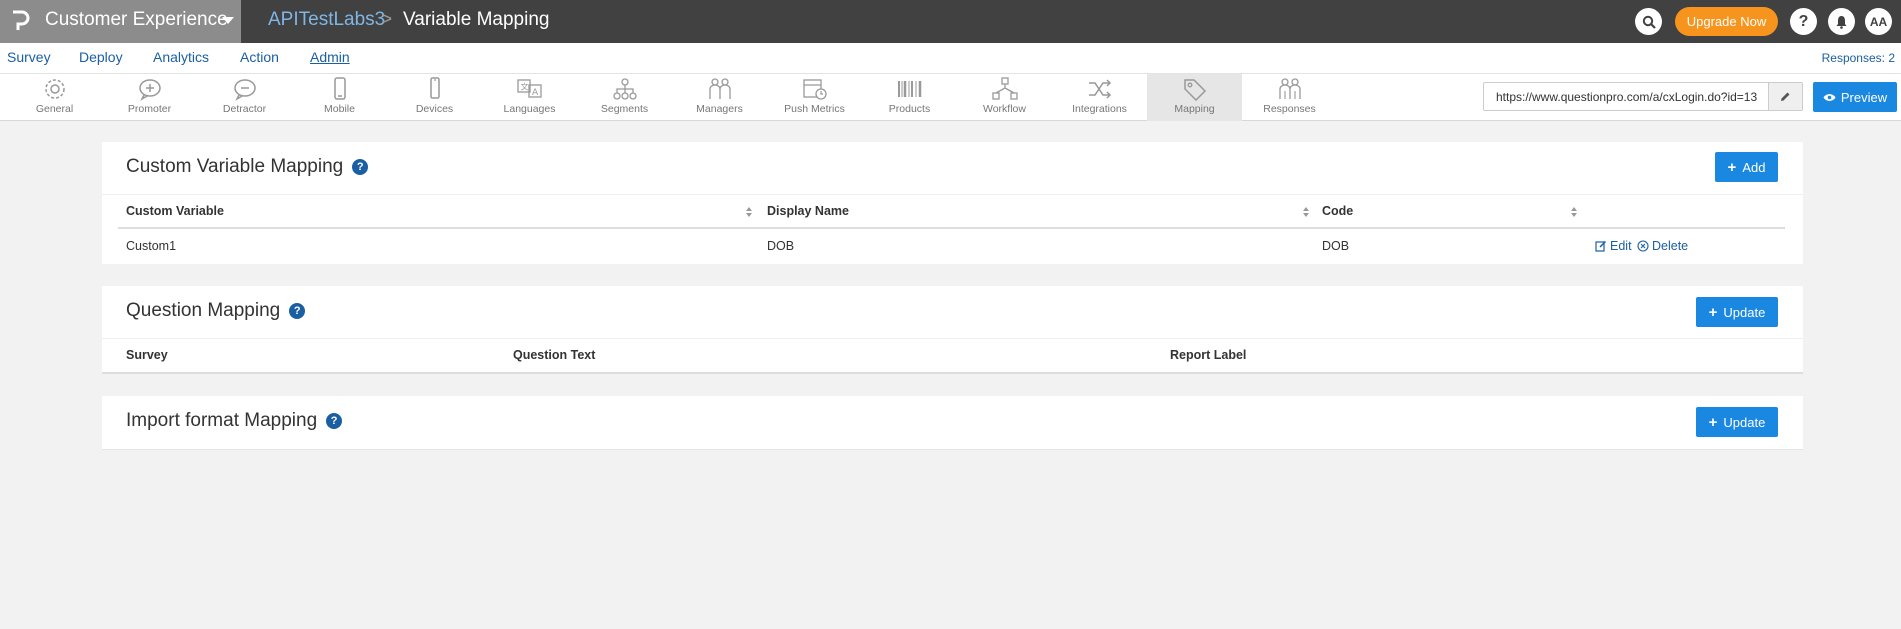 The height and width of the screenshot is (629, 1901). I want to click on notifications-button, so click(1841, 21).